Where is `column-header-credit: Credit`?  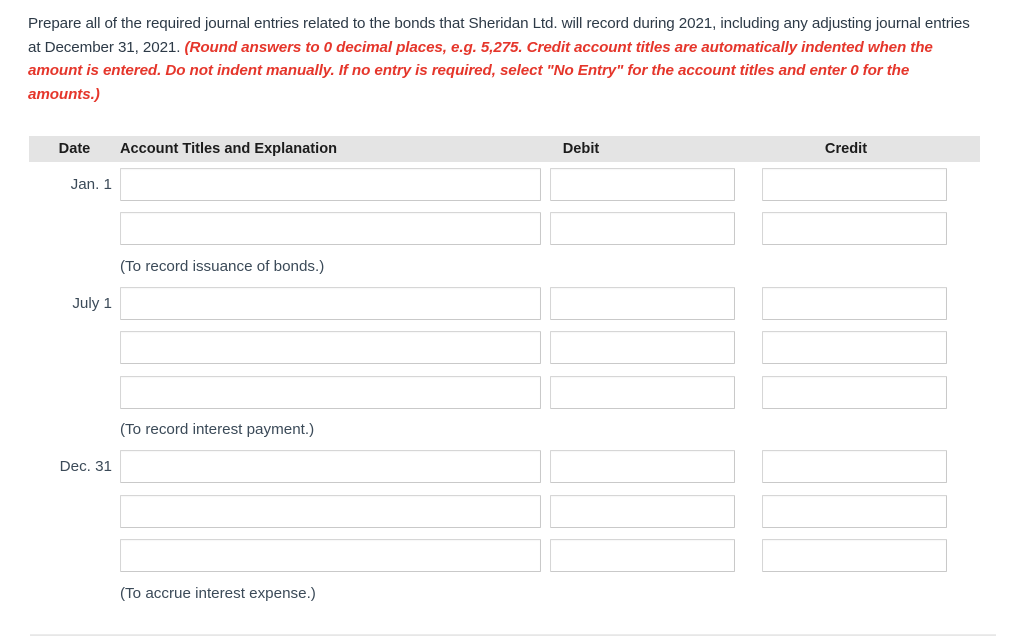
column-header-credit: Credit is located at coordinates (846, 149).